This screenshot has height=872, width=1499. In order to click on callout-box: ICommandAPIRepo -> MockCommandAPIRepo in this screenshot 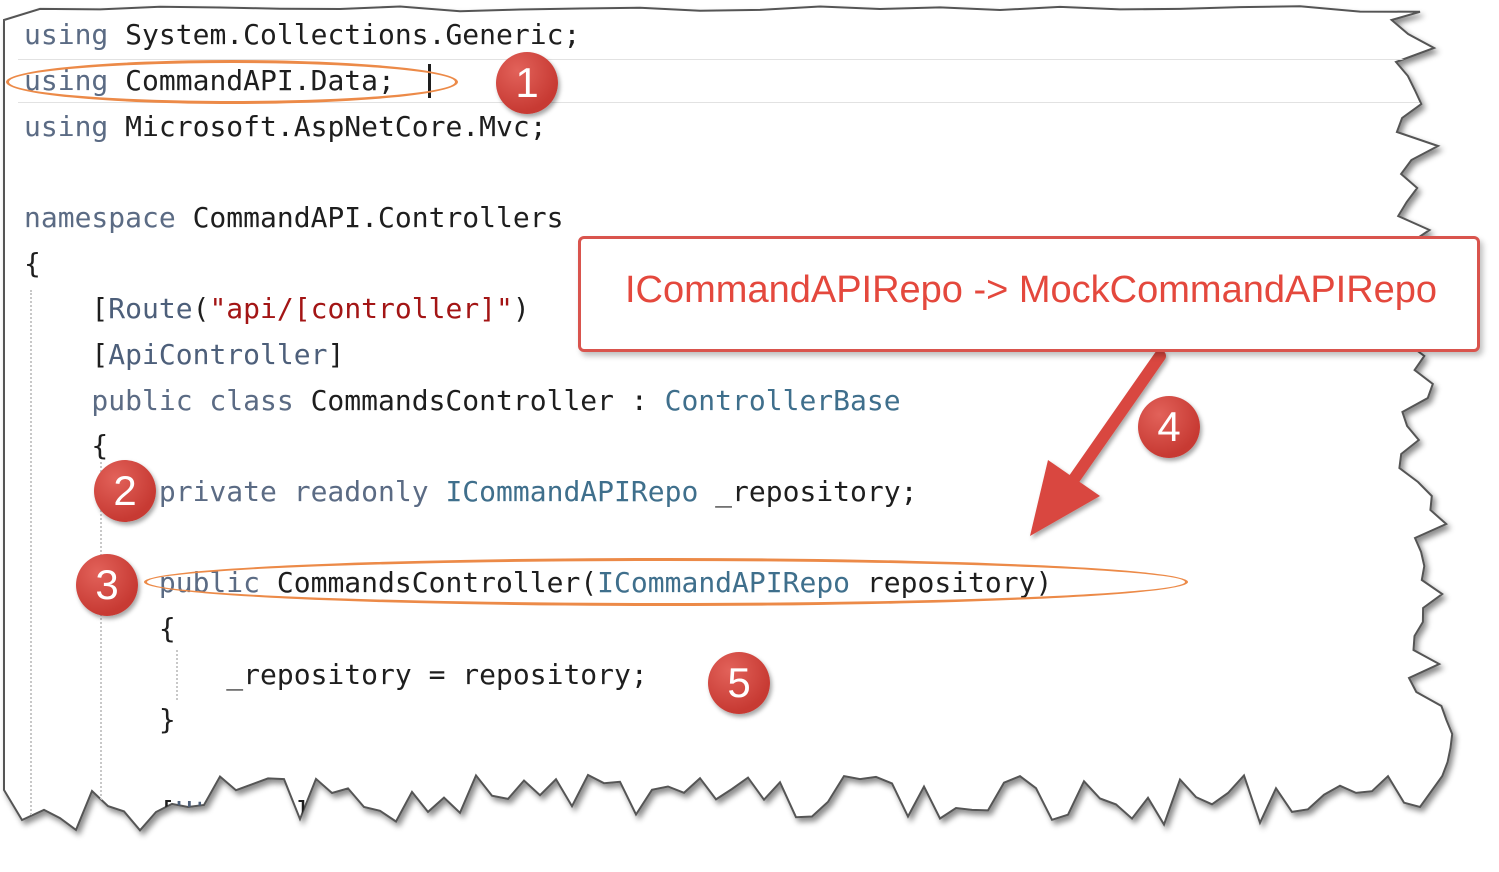, I will do `click(1029, 294)`.